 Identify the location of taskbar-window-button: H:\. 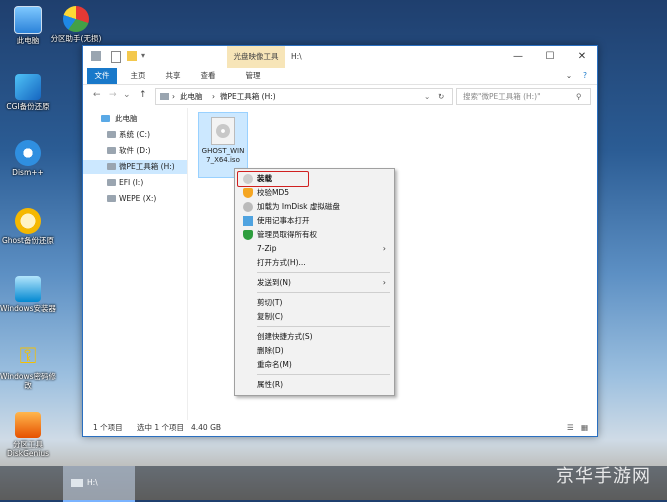
(99, 484).